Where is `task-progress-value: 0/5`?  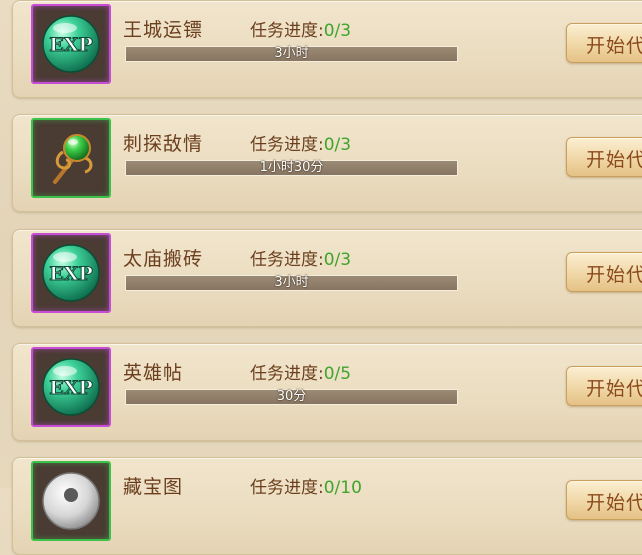 task-progress-value: 0/5 is located at coordinates (337, 374).